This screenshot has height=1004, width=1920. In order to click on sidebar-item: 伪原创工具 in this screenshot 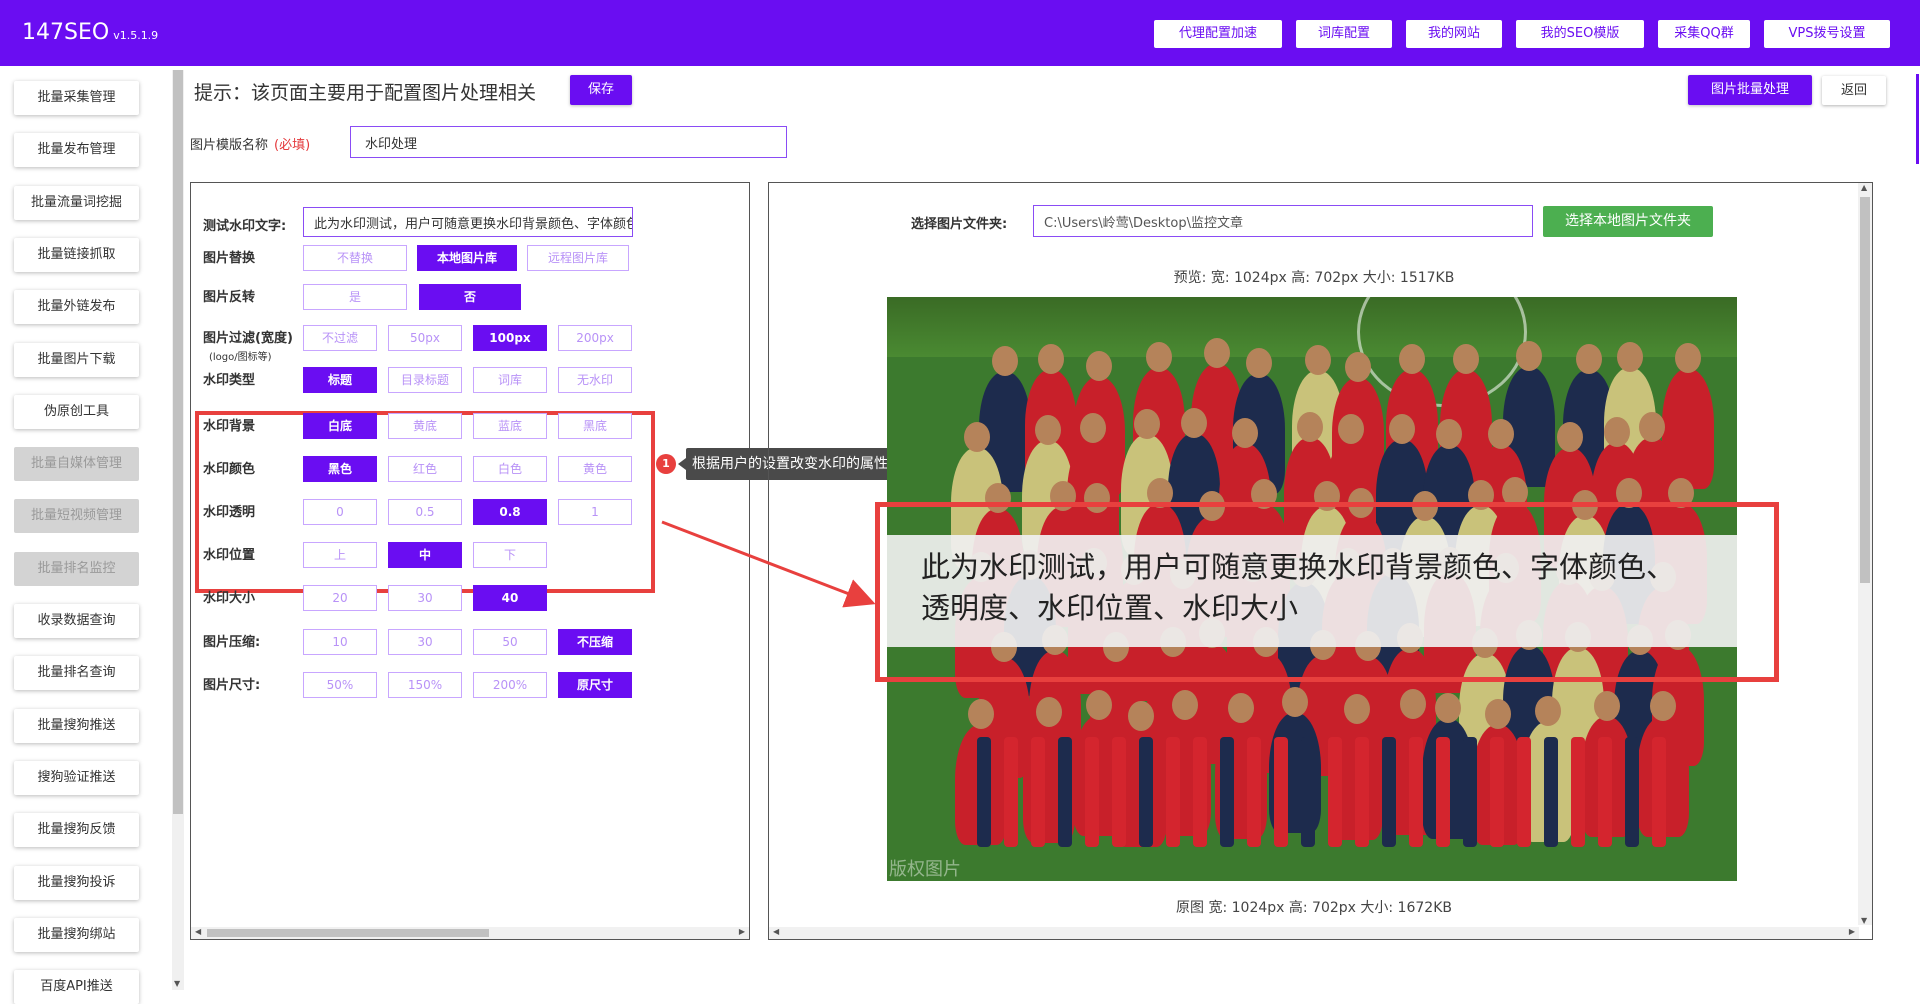, I will do `click(76, 411)`.